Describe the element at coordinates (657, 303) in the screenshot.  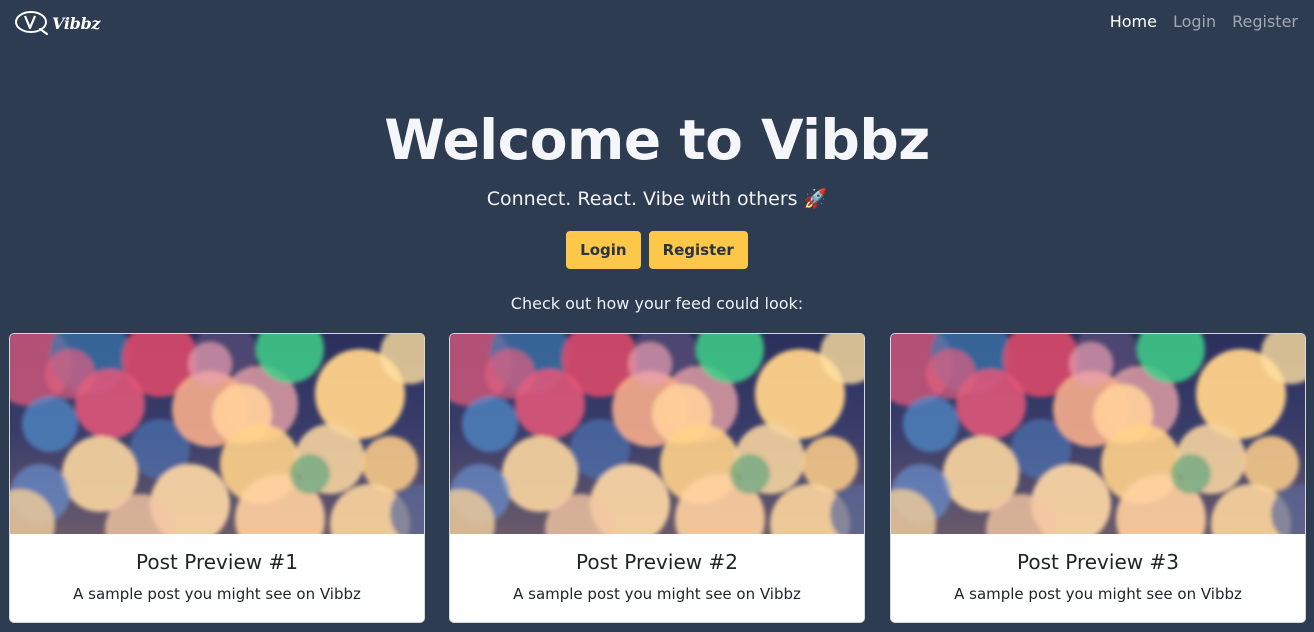
I see `feed-caption: Check out how your feed could look:` at that location.